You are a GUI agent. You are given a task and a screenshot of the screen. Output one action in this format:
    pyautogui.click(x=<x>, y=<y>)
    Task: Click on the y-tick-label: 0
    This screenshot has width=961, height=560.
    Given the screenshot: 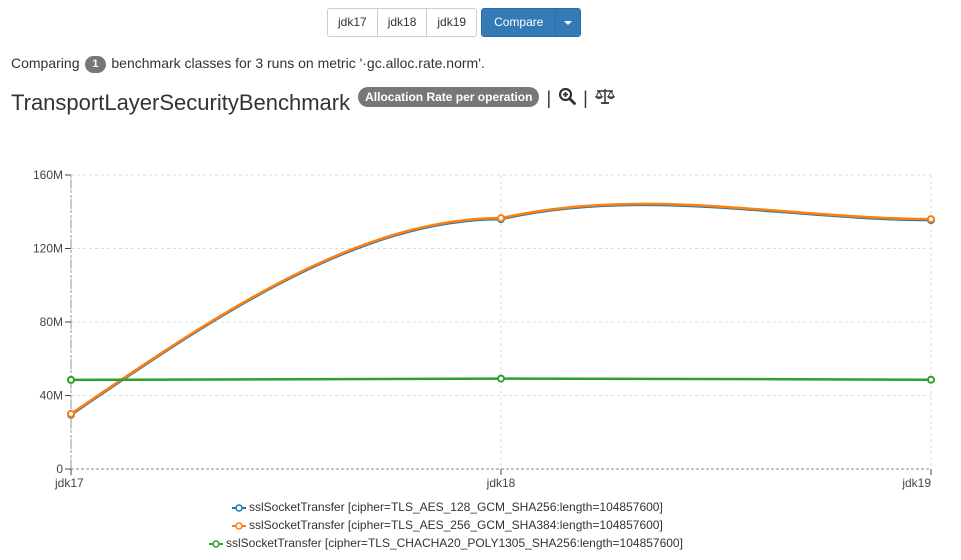 What is the action you would take?
    pyautogui.click(x=59, y=469)
    